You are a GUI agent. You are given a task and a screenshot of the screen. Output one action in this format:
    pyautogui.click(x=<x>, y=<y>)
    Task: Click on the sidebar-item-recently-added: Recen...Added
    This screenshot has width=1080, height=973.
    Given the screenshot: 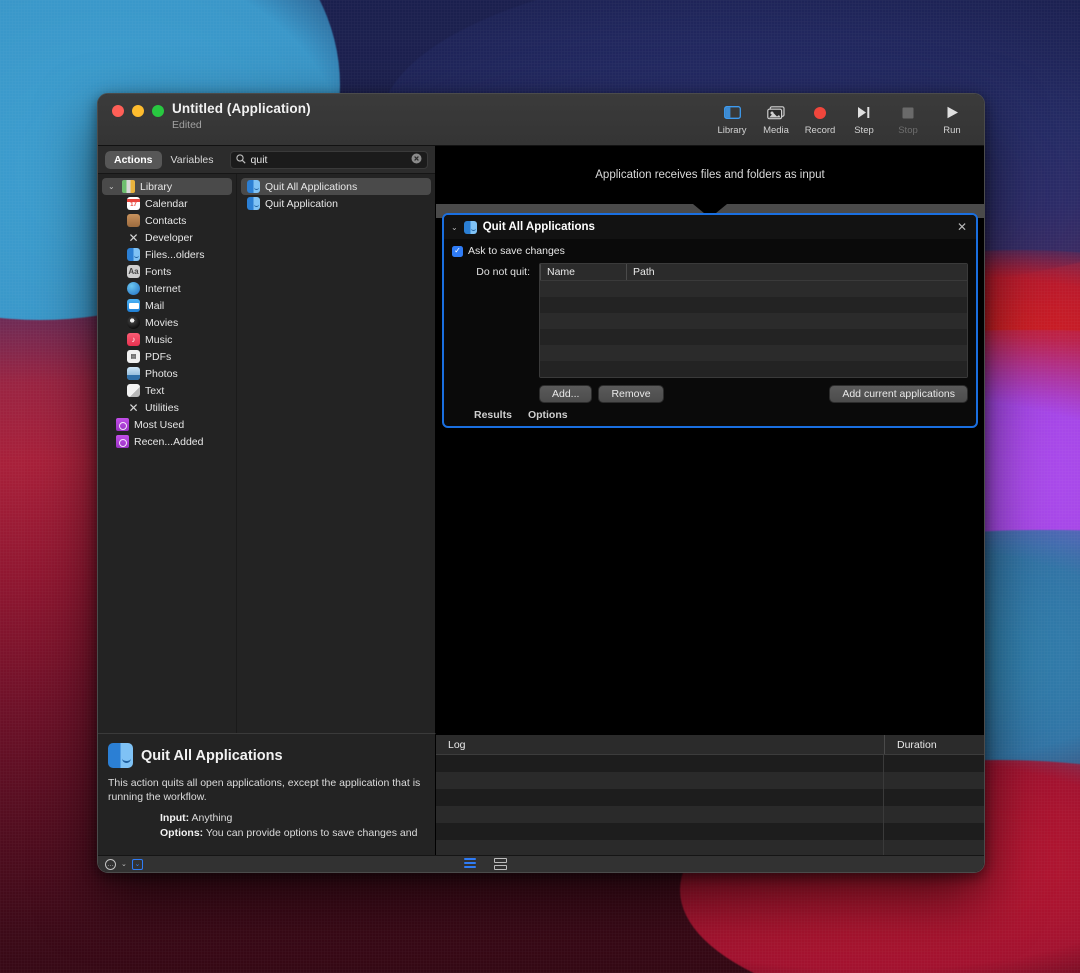 What is the action you would take?
    pyautogui.click(x=167, y=441)
    